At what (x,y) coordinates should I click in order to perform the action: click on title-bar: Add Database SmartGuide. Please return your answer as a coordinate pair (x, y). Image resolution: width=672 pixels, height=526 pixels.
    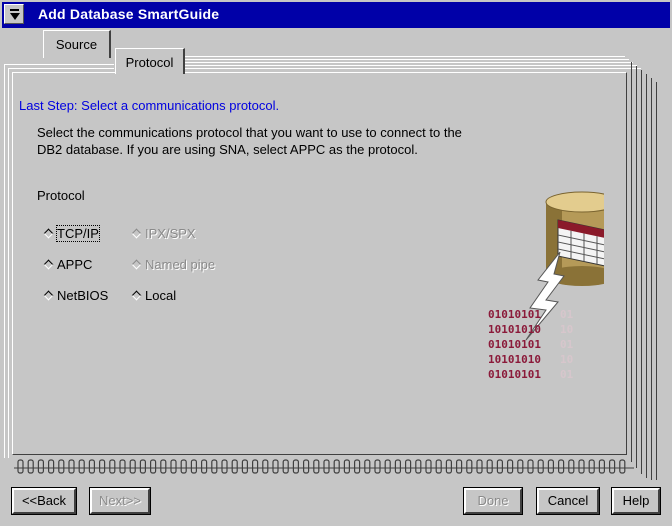
    Looking at the image, I should click on (336, 14).